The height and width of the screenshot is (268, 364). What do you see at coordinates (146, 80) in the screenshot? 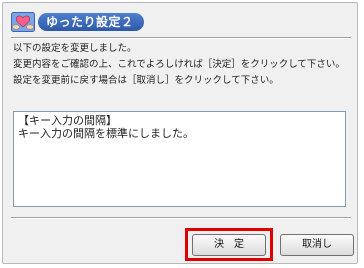
I see `message-line-3: 設定を変更前に戻す場合は［取消し］をクリックして下さい。` at bounding box center [146, 80].